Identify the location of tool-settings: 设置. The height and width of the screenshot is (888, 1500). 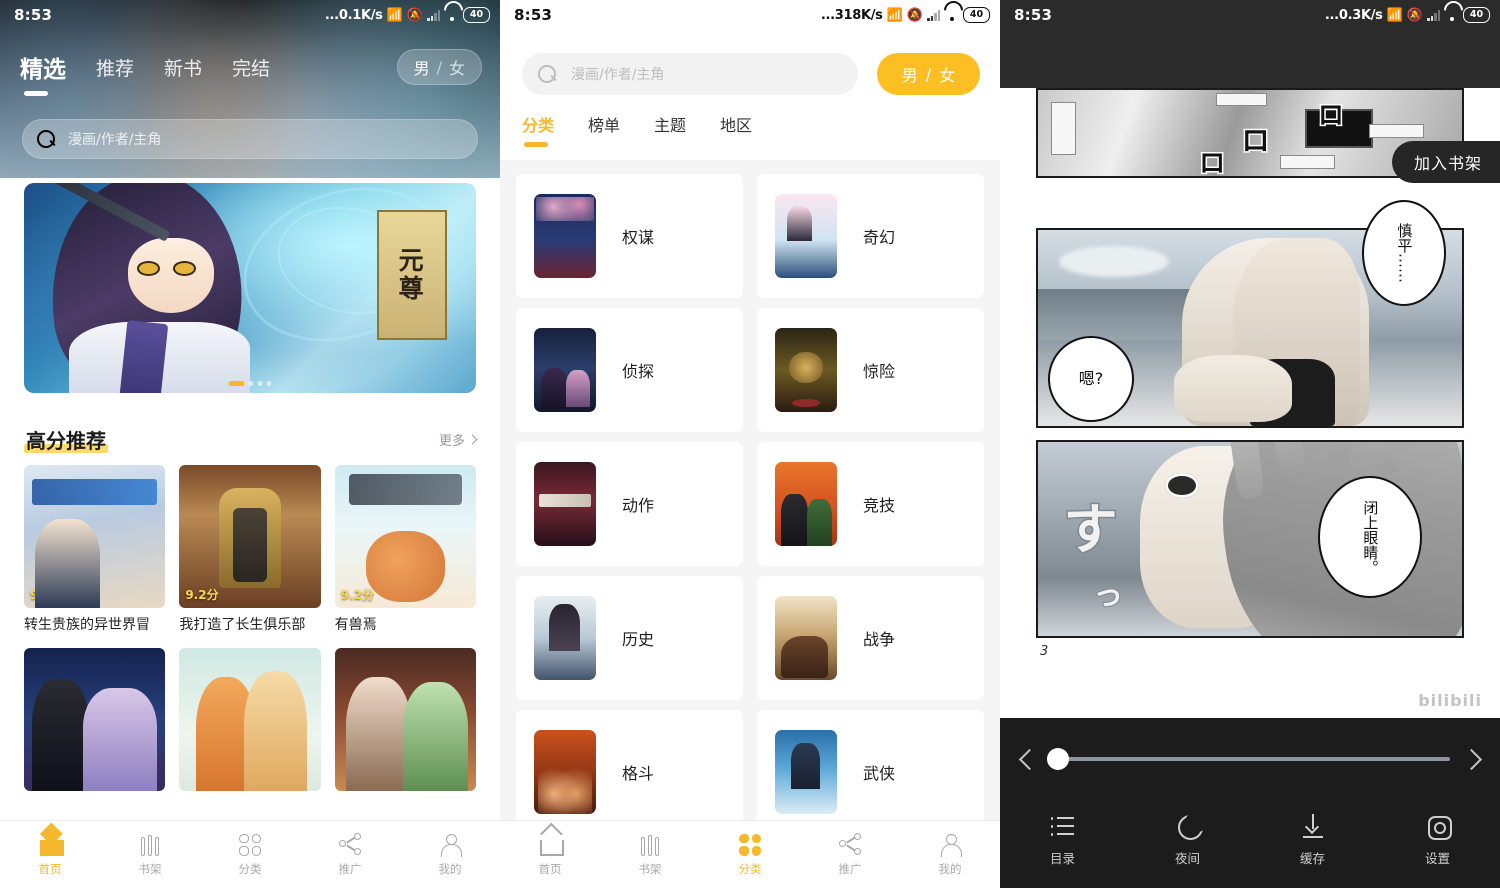
(1437, 840).